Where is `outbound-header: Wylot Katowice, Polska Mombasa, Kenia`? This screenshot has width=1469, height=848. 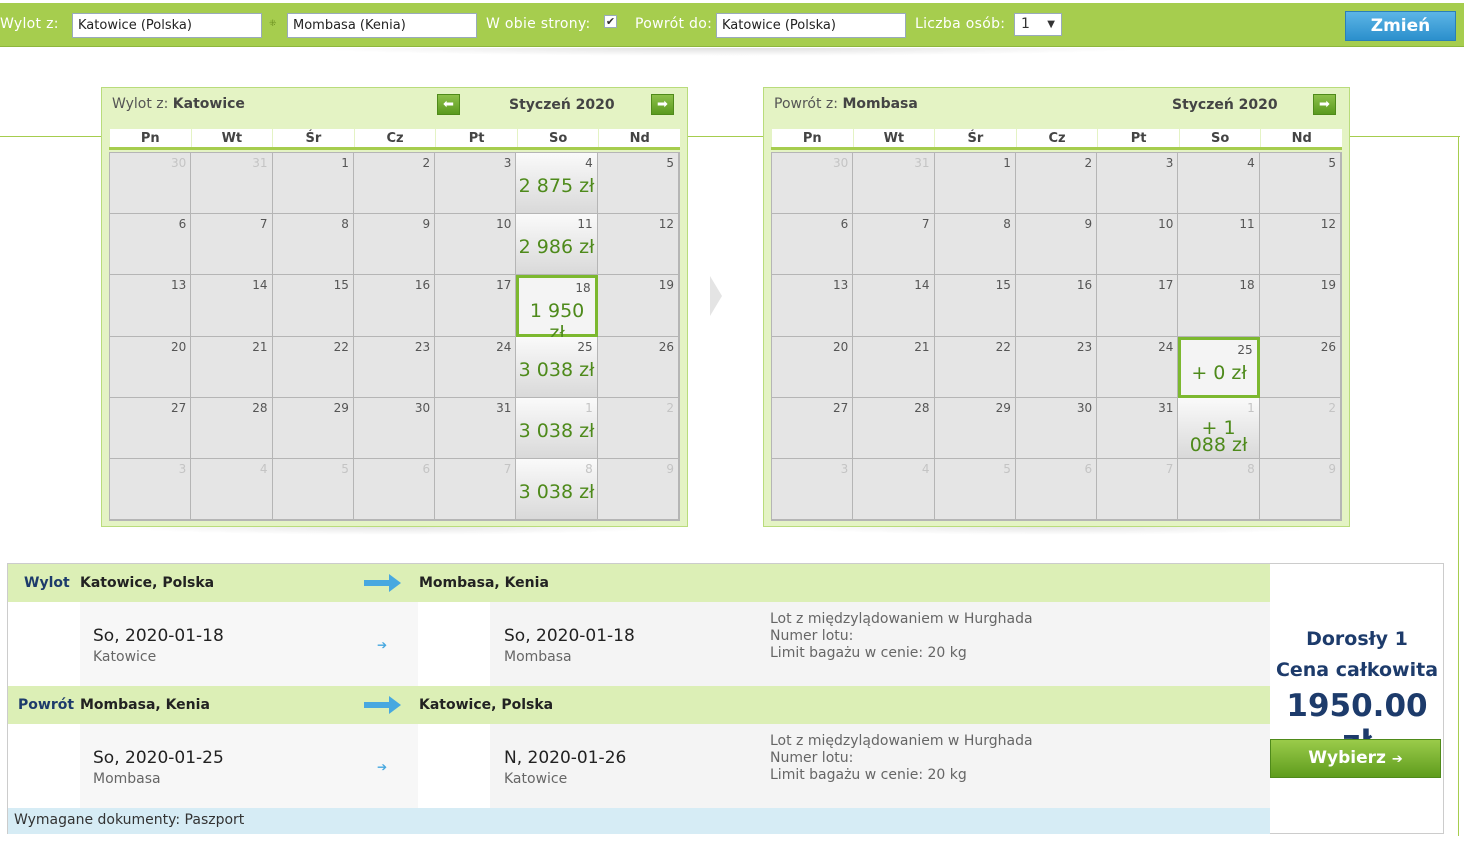
outbound-header: Wylot Katowice, Polska Mombasa, Kenia is located at coordinates (639, 583).